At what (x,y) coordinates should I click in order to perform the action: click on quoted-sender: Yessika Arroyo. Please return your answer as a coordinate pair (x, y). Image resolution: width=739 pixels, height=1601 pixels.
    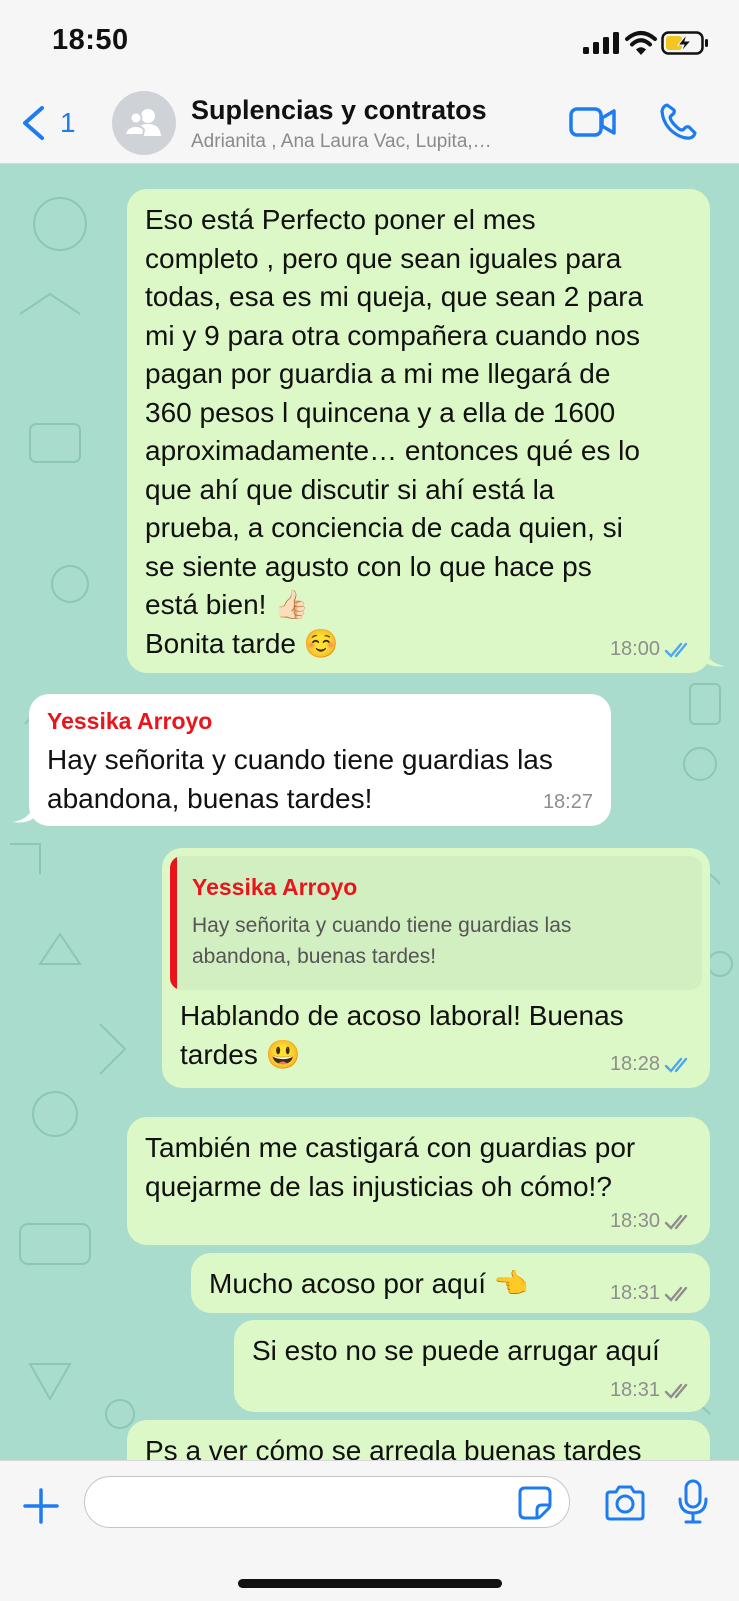
    Looking at the image, I should click on (275, 887).